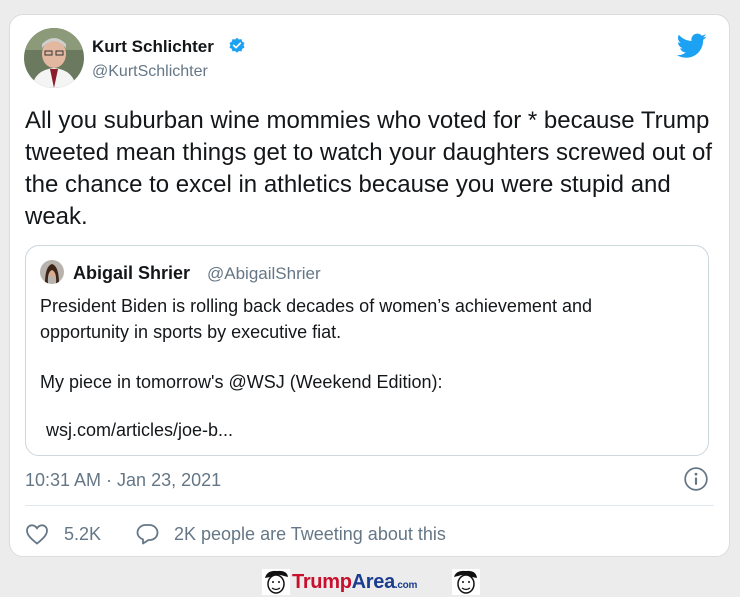 The height and width of the screenshot is (597, 740). I want to click on quoted-avatar-image, so click(52, 272).